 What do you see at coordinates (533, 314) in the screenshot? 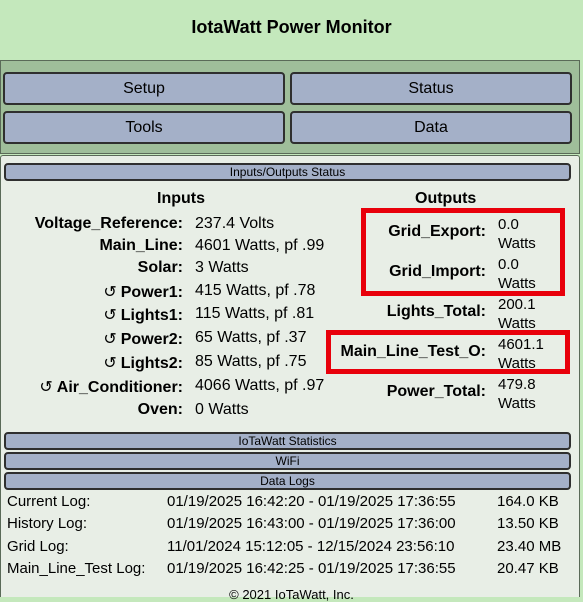
I see `output-value: 200.1 Watts` at bounding box center [533, 314].